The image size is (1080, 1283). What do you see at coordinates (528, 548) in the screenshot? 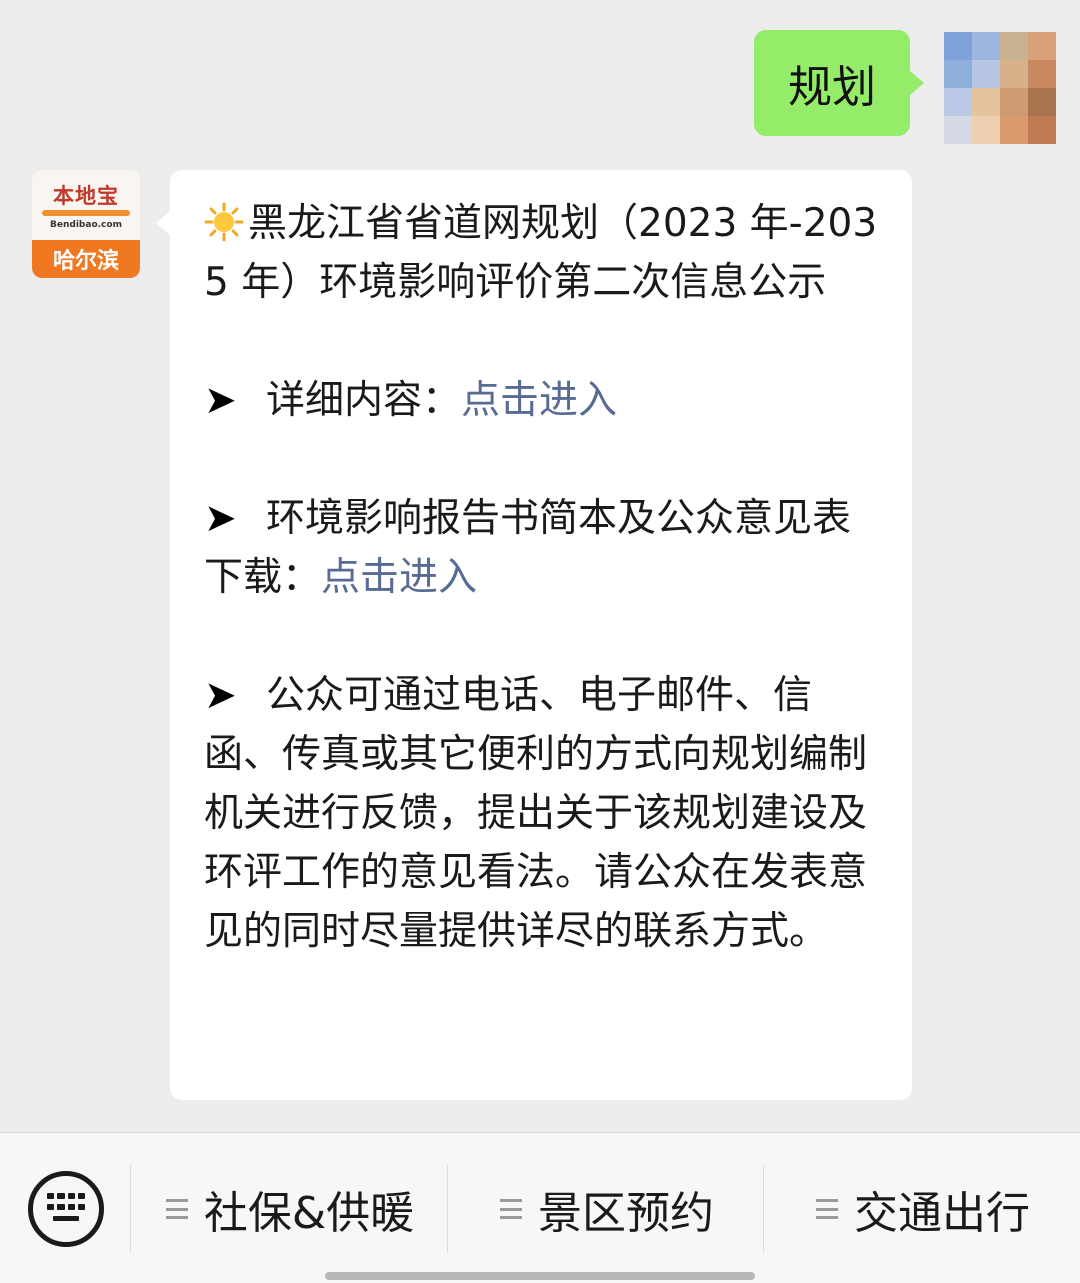
I see `download-label: 环境影响报告书简本及公众意见表下载：` at bounding box center [528, 548].